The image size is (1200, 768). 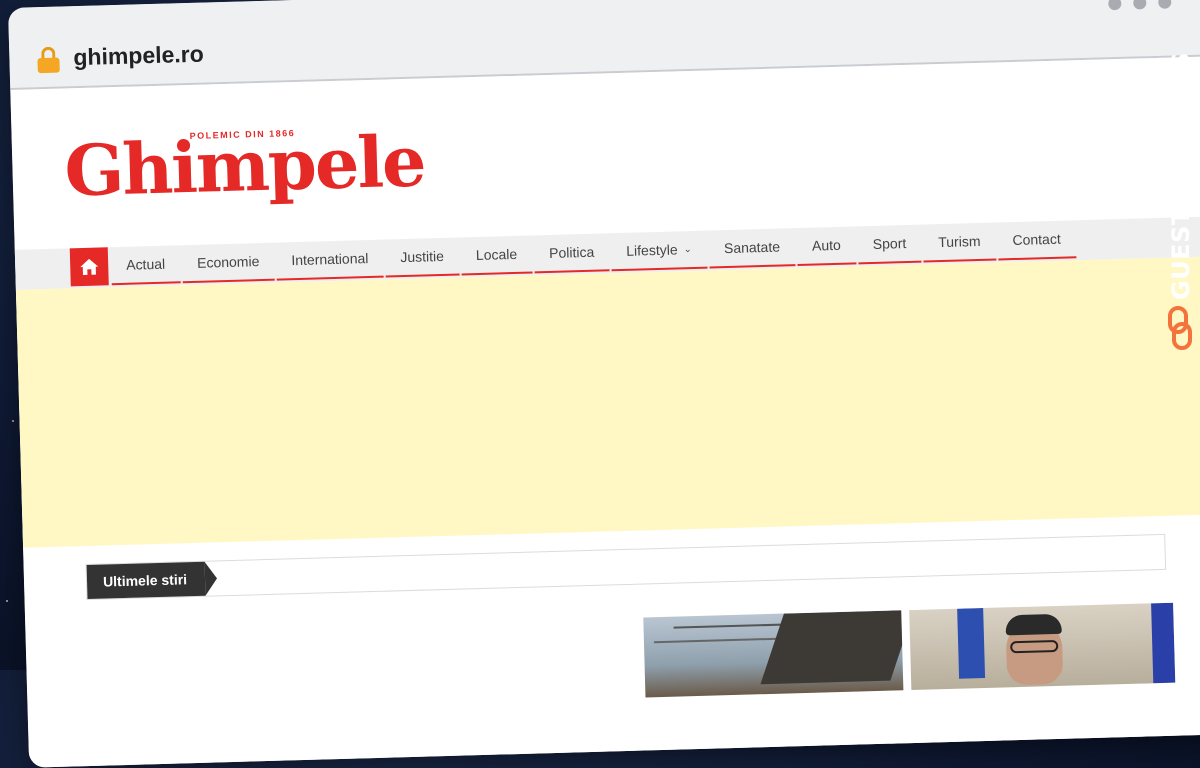 What do you see at coordinates (211, 578) in the screenshot?
I see `ticker-arrow-icon` at bounding box center [211, 578].